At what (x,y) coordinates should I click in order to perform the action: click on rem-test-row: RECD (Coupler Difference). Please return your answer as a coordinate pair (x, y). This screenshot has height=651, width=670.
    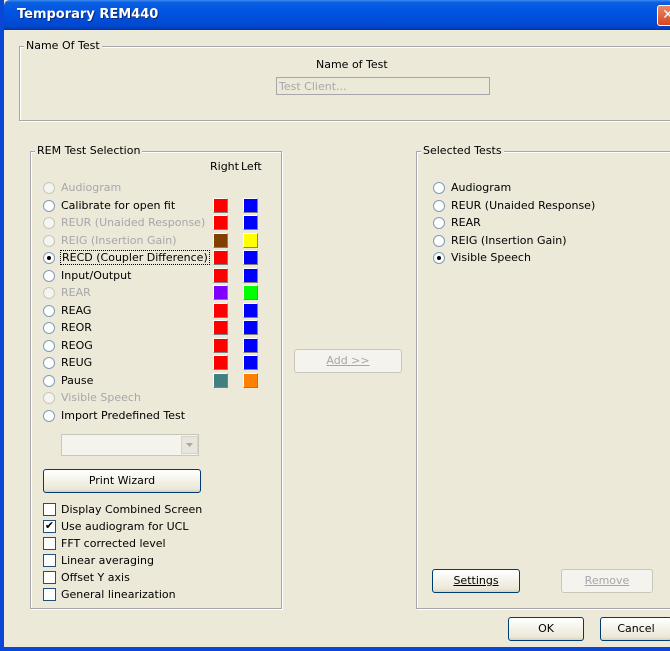
    Looking at the image, I should click on (156, 258).